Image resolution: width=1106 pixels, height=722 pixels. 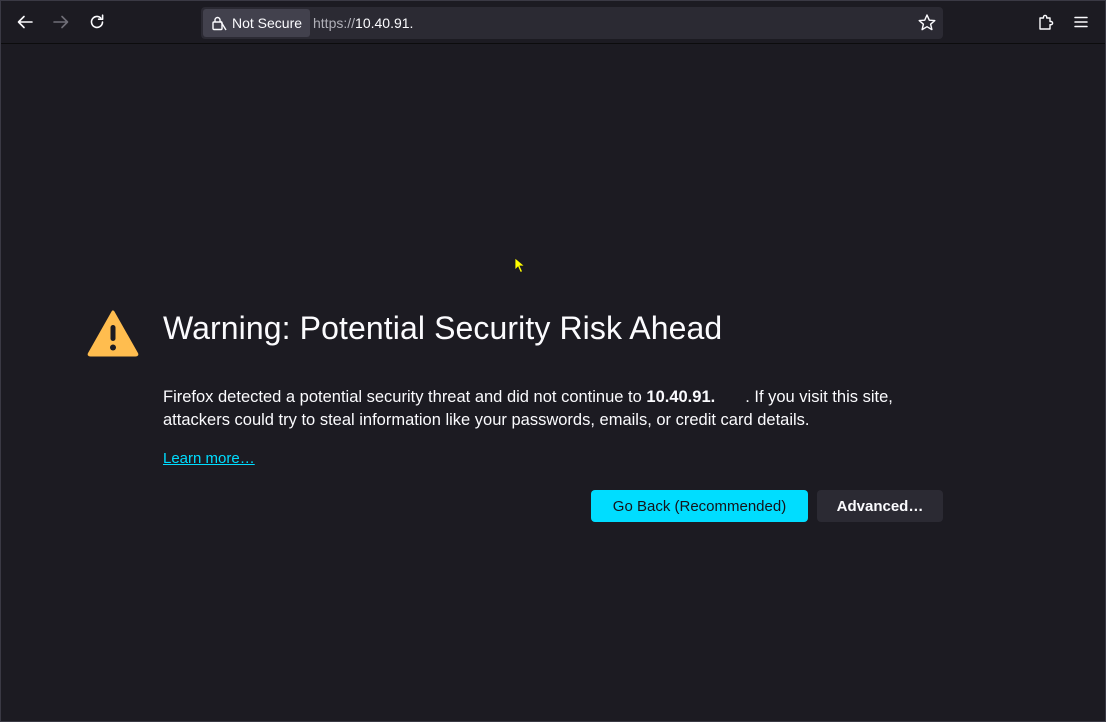 What do you see at coordinates (681, 397) in the screenshot?
I see `blocked-host: 10.40.91.` at bounding box center [681, 397].